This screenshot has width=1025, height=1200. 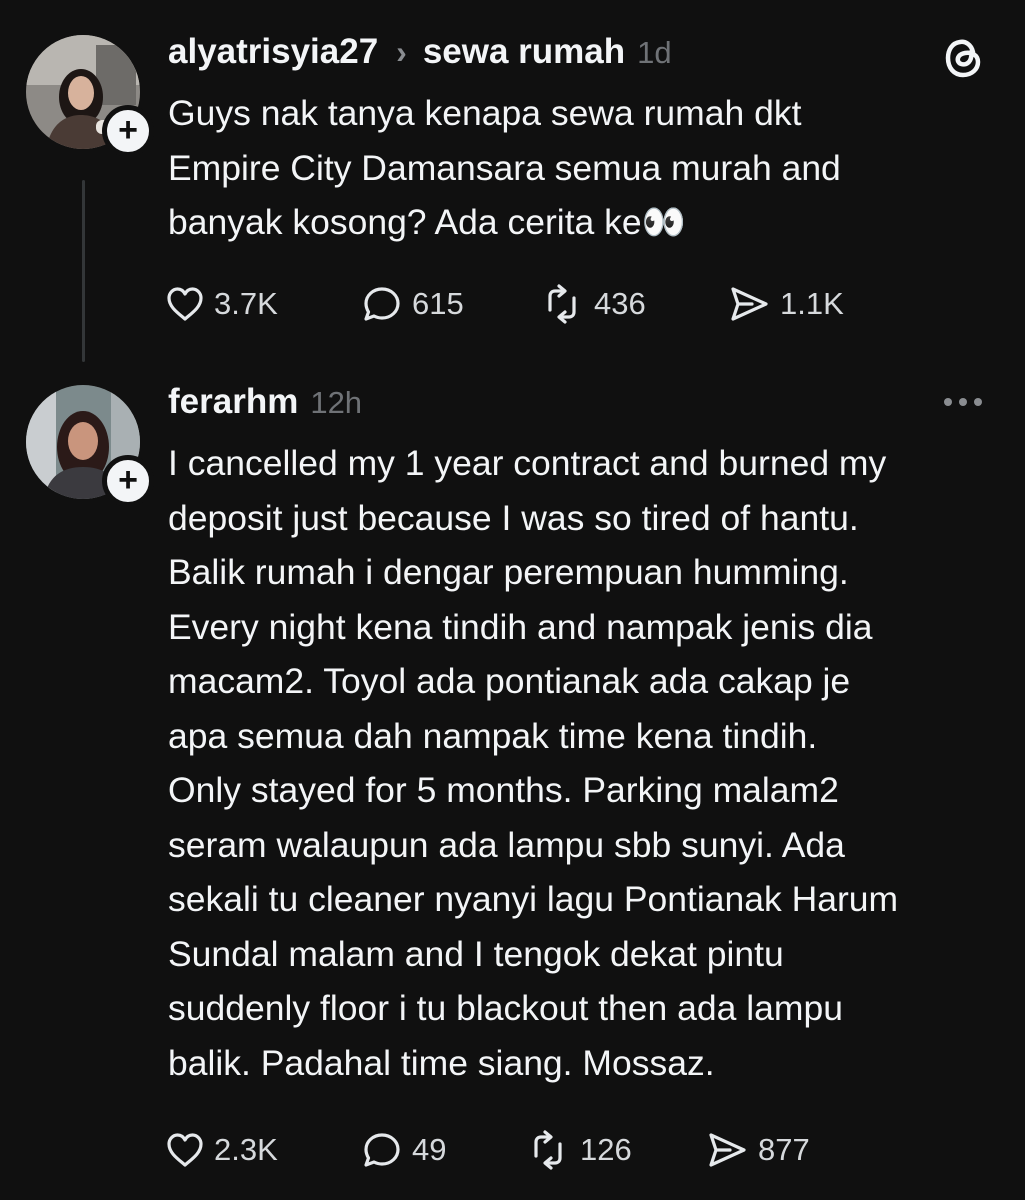 What do you see at coordinates (90, 446) in the screenshot?
I see `avatar-ferarhm: +` at bounding box center [90, 446].